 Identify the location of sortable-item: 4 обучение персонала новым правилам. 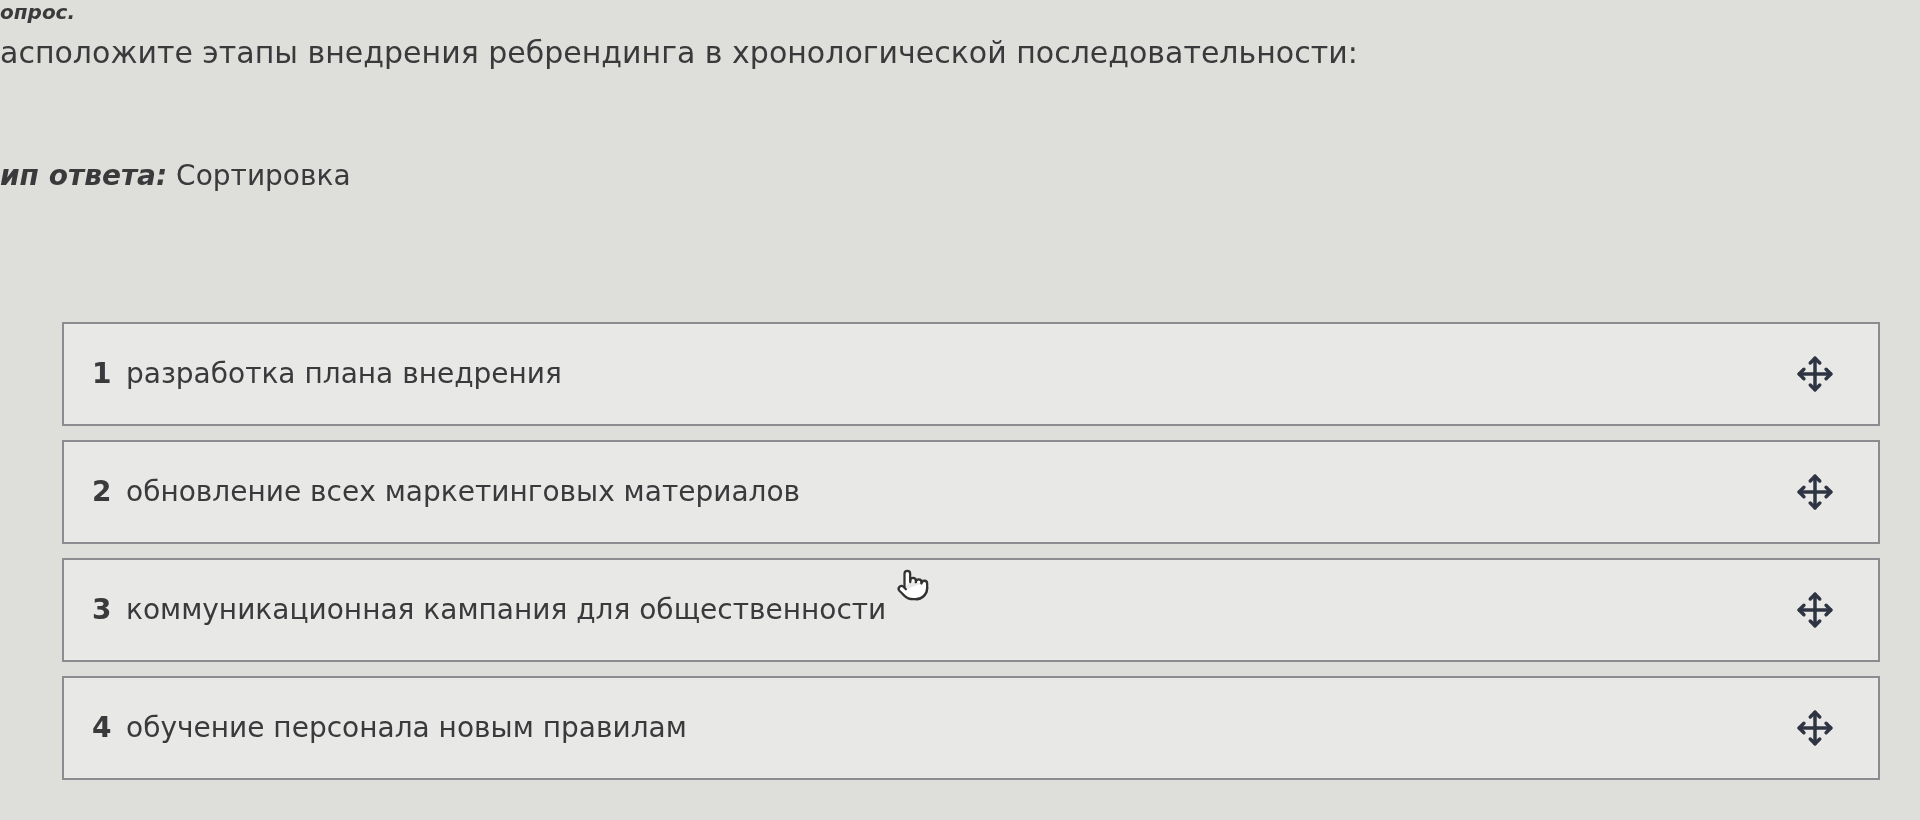
(971, 728).